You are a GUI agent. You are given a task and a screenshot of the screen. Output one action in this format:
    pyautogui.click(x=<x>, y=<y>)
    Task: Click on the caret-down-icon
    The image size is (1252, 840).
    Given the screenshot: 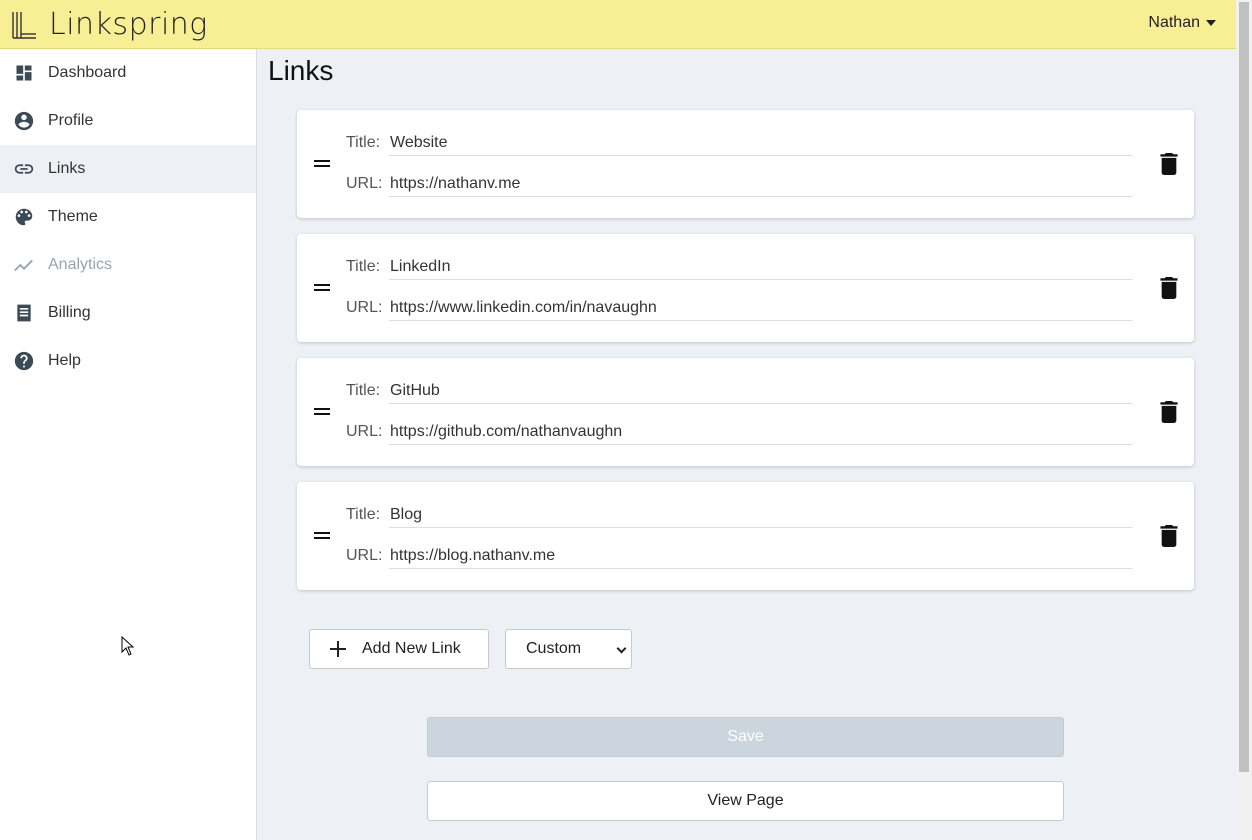 What is the action you would take?
    pyautogui.click(x=1211, y=23)
    